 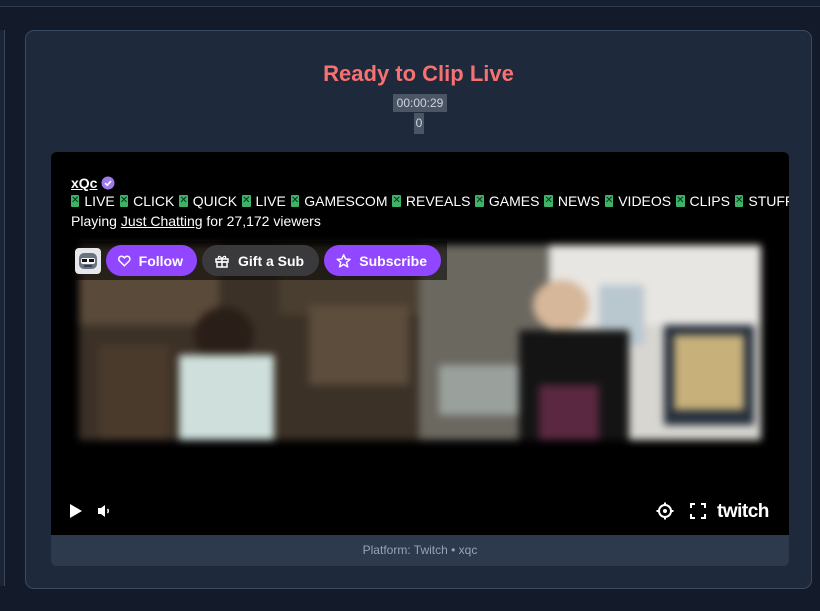 I want to click on platform-footer: Platform: Twitch • xqc, so click(x=420, y=550).